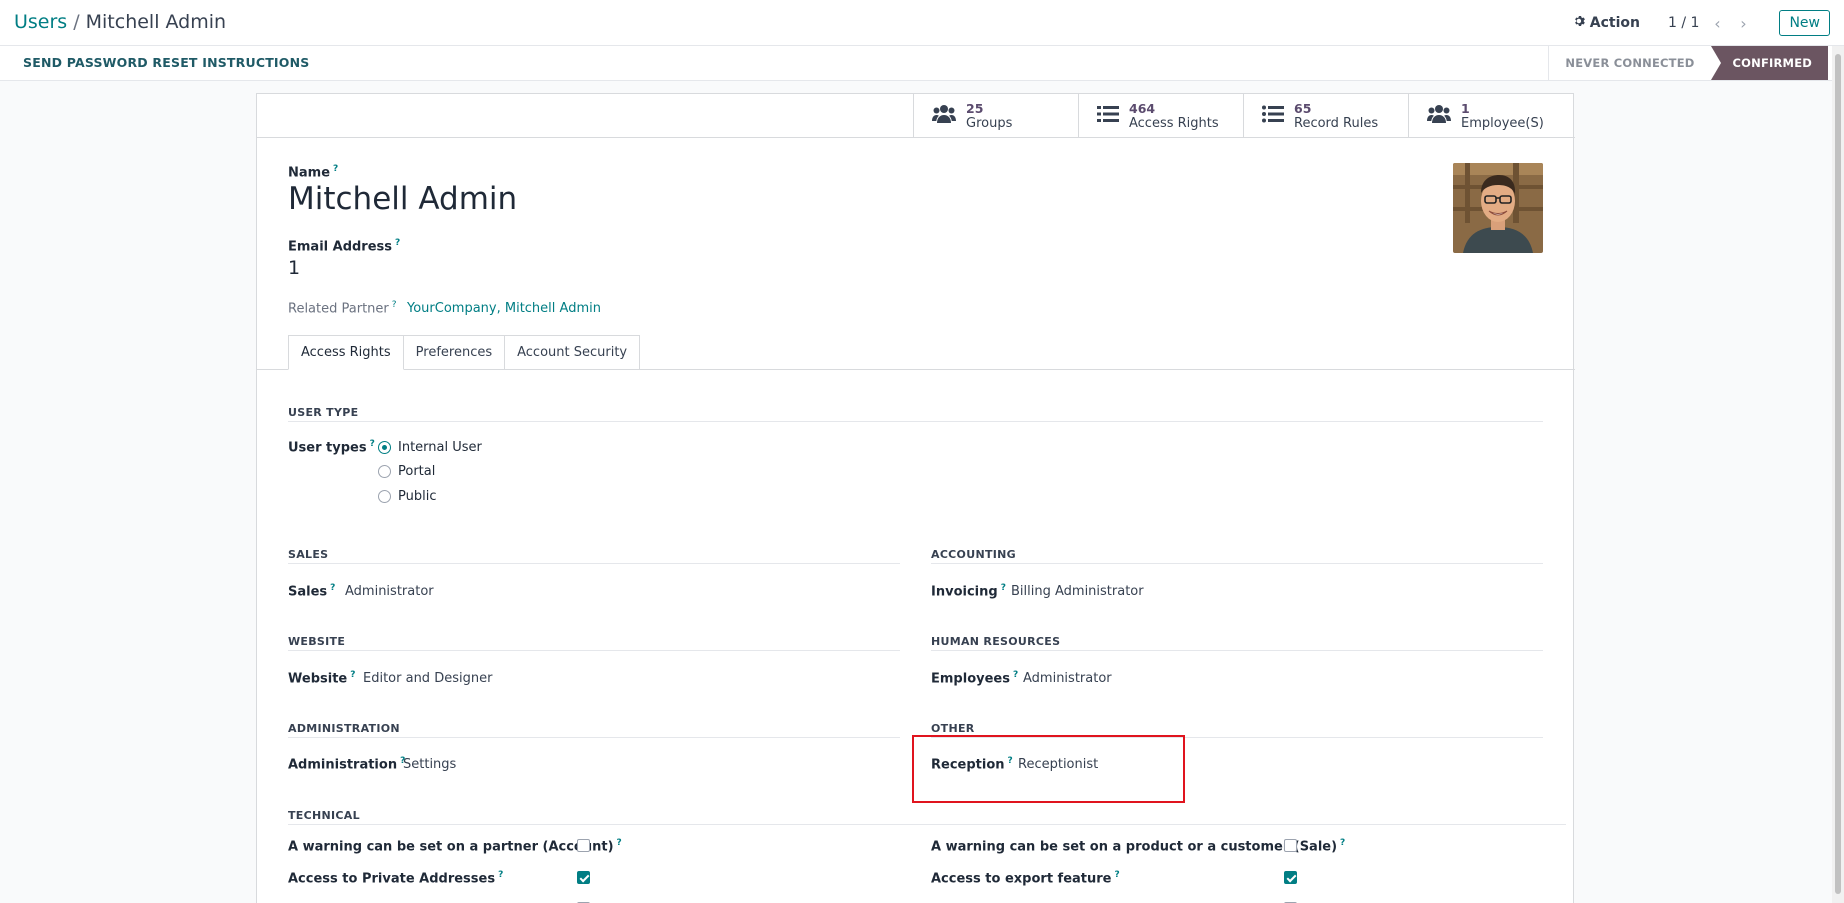 This screenshot has width=1844, height=903. What do you see at coordinates (1077, 591) in the screenshot?
I see `invoicing-select: Billing Administrator` at bounding box center [1077, 591].